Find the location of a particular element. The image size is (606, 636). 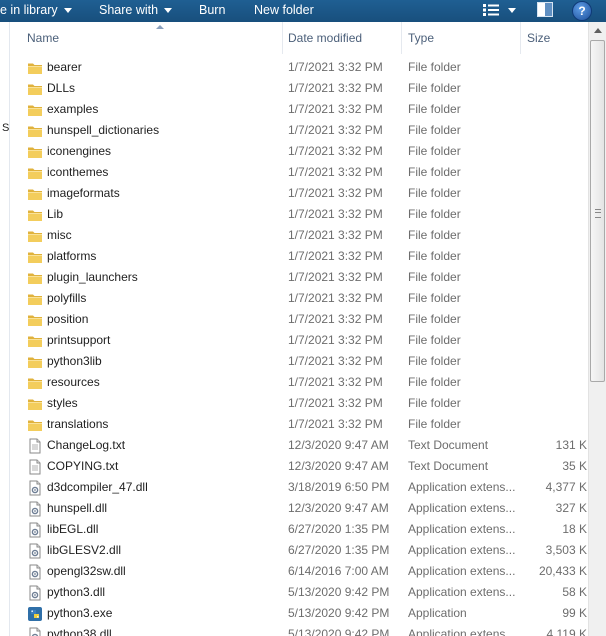

file-row: DLLs 1/7/2021 3:32 PM File folder is located at coordinates (299, 88).